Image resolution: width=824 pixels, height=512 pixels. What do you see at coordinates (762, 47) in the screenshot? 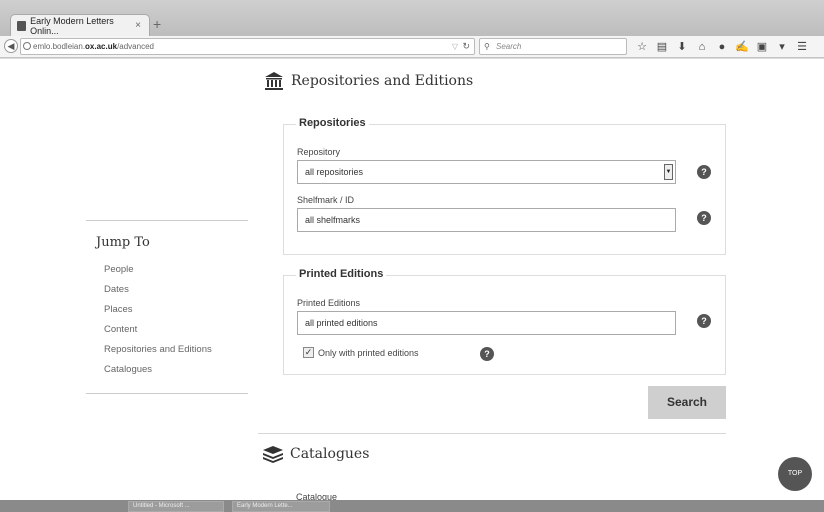
I see `clipboard-icon: ▣` at bounding box center [762, 47].